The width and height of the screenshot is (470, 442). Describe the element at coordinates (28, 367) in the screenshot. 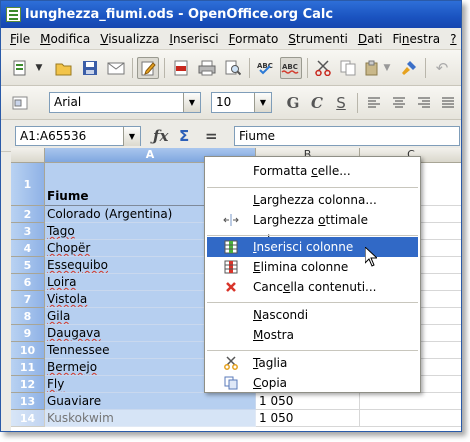

I see `row-header: 11` at that location.